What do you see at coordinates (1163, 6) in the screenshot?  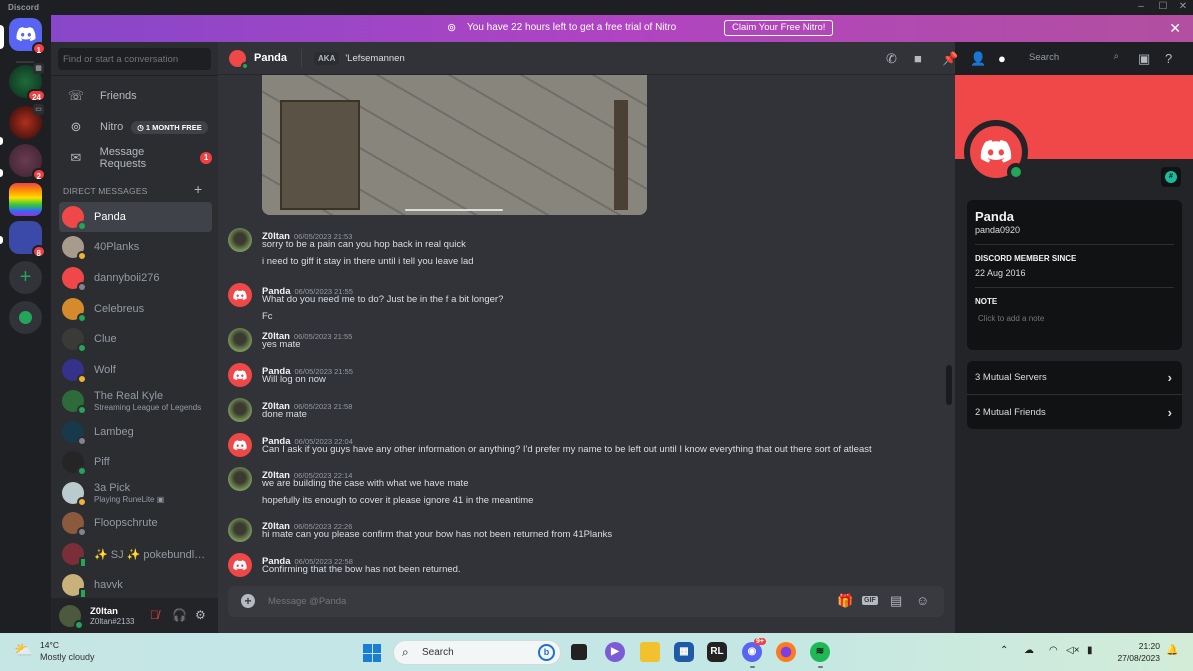 I see `maximize-button: ☐` at bounding box center [1163, 6].